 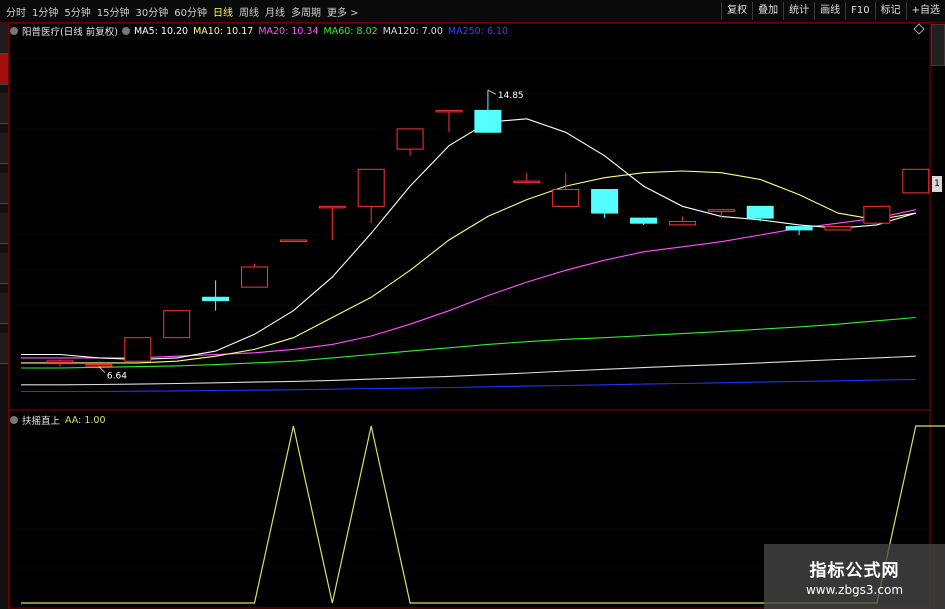 I want to click on stock-title: 阳普医疗(日线 前复权), so click(x=70, y=32).